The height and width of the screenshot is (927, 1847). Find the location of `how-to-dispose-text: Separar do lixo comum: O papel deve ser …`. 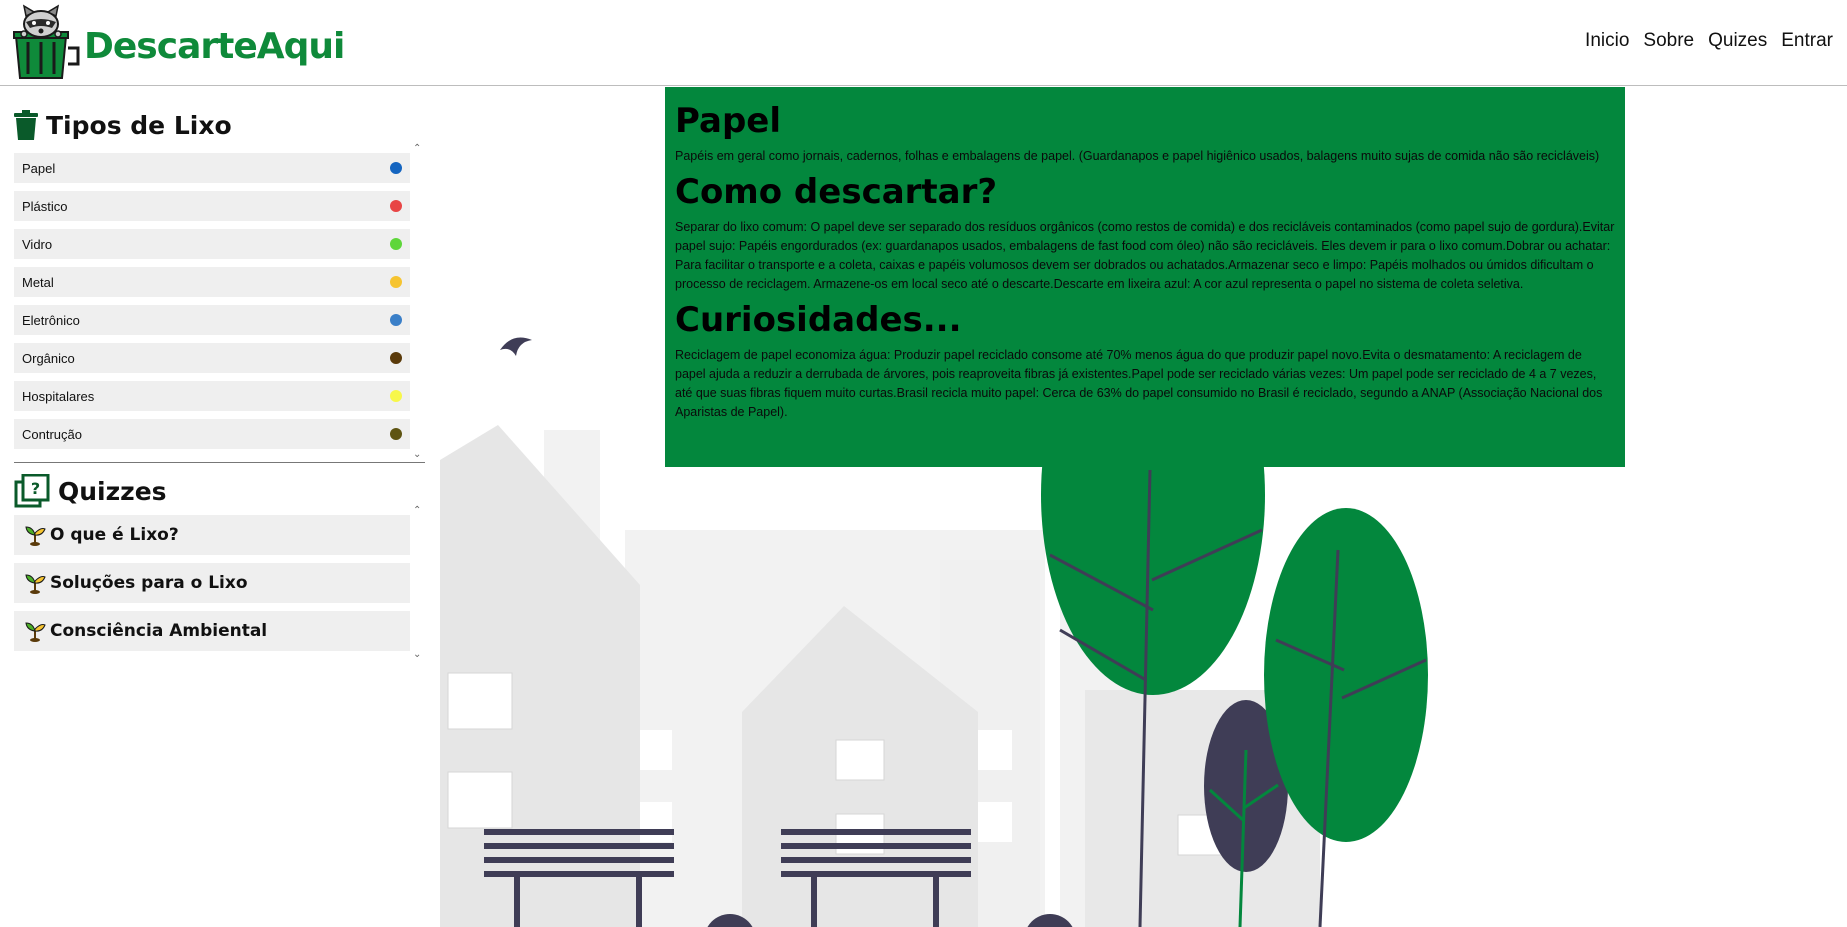

how-to-dispose-text: Separar do lixo comum: O papel deve ser … is located at coordinates (1145, 255).